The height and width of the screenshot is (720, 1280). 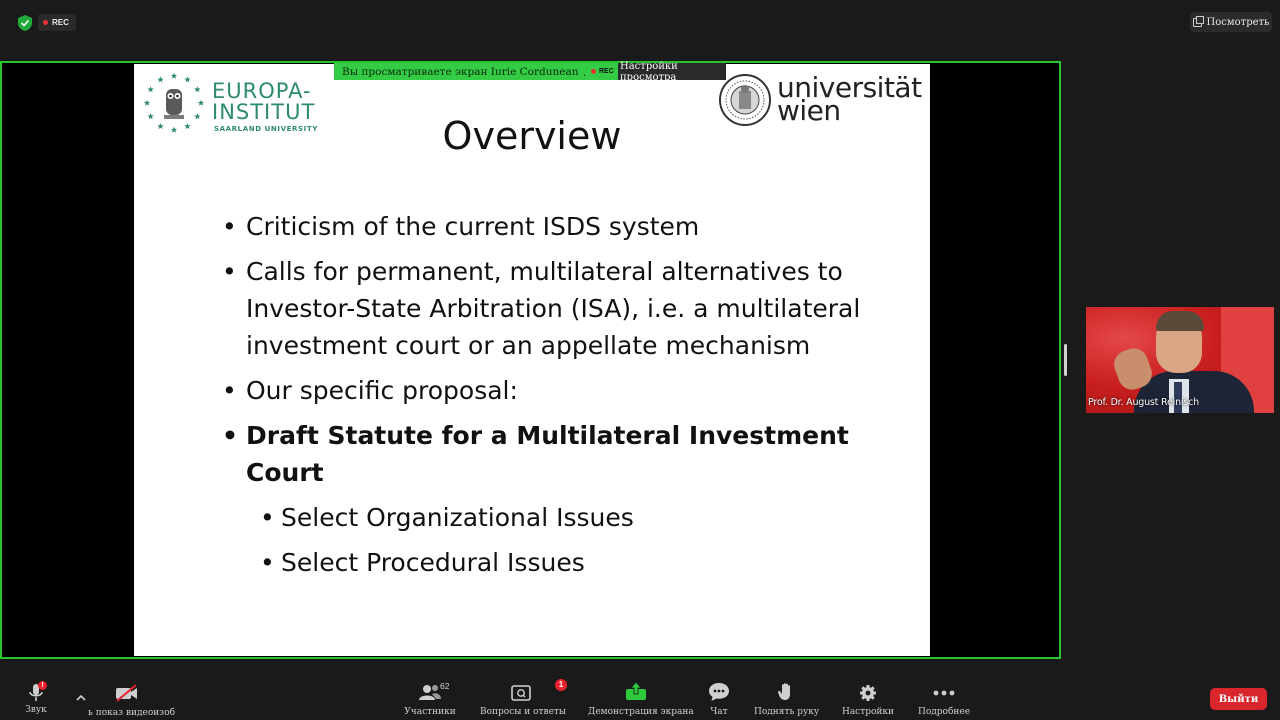 What do you see at coordinates (868, 712) in the screenshot?
I see `settings-label: Настройки` at bounding box center [868, 712].